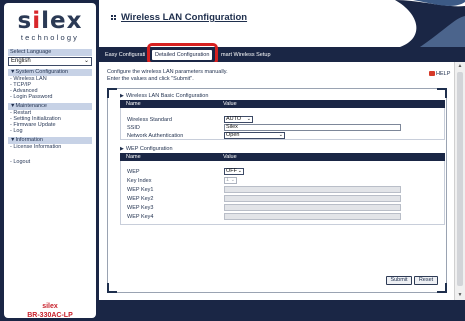 This screenshot has width=465, height=321. Describe the element at coordinates (50, 306) in the screenshot. I see `brand-name: silex` at that location.